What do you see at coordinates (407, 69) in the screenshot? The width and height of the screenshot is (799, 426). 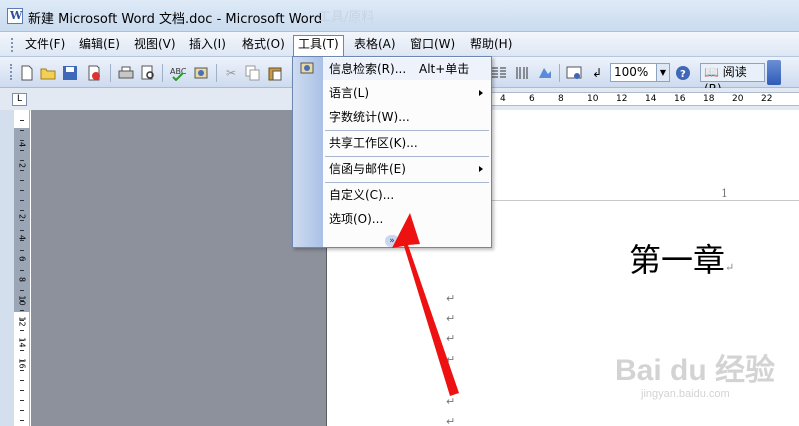 I see `menu-item-research: 信息检索(R)... Alt+单击` at bounding box center [407, 69].